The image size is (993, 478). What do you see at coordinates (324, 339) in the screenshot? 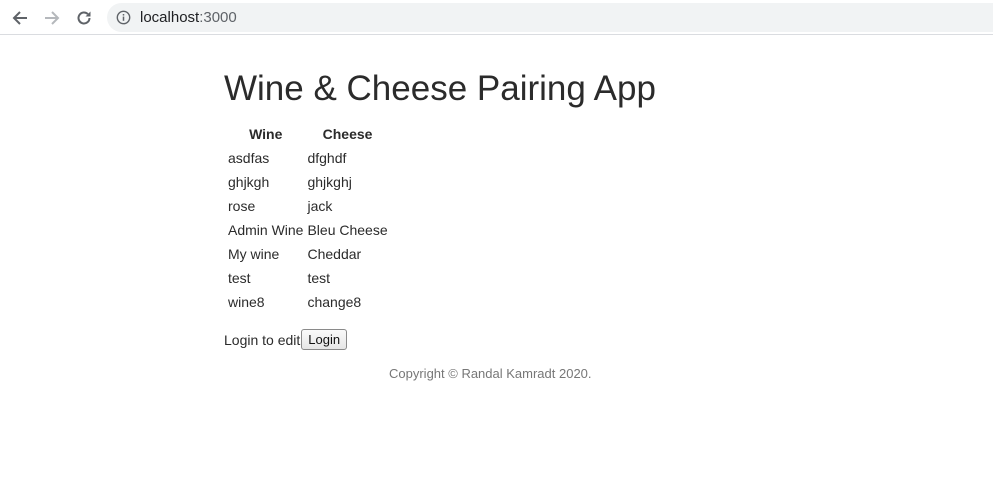
I see `login-button: Login` at bounding box center [324, 339].